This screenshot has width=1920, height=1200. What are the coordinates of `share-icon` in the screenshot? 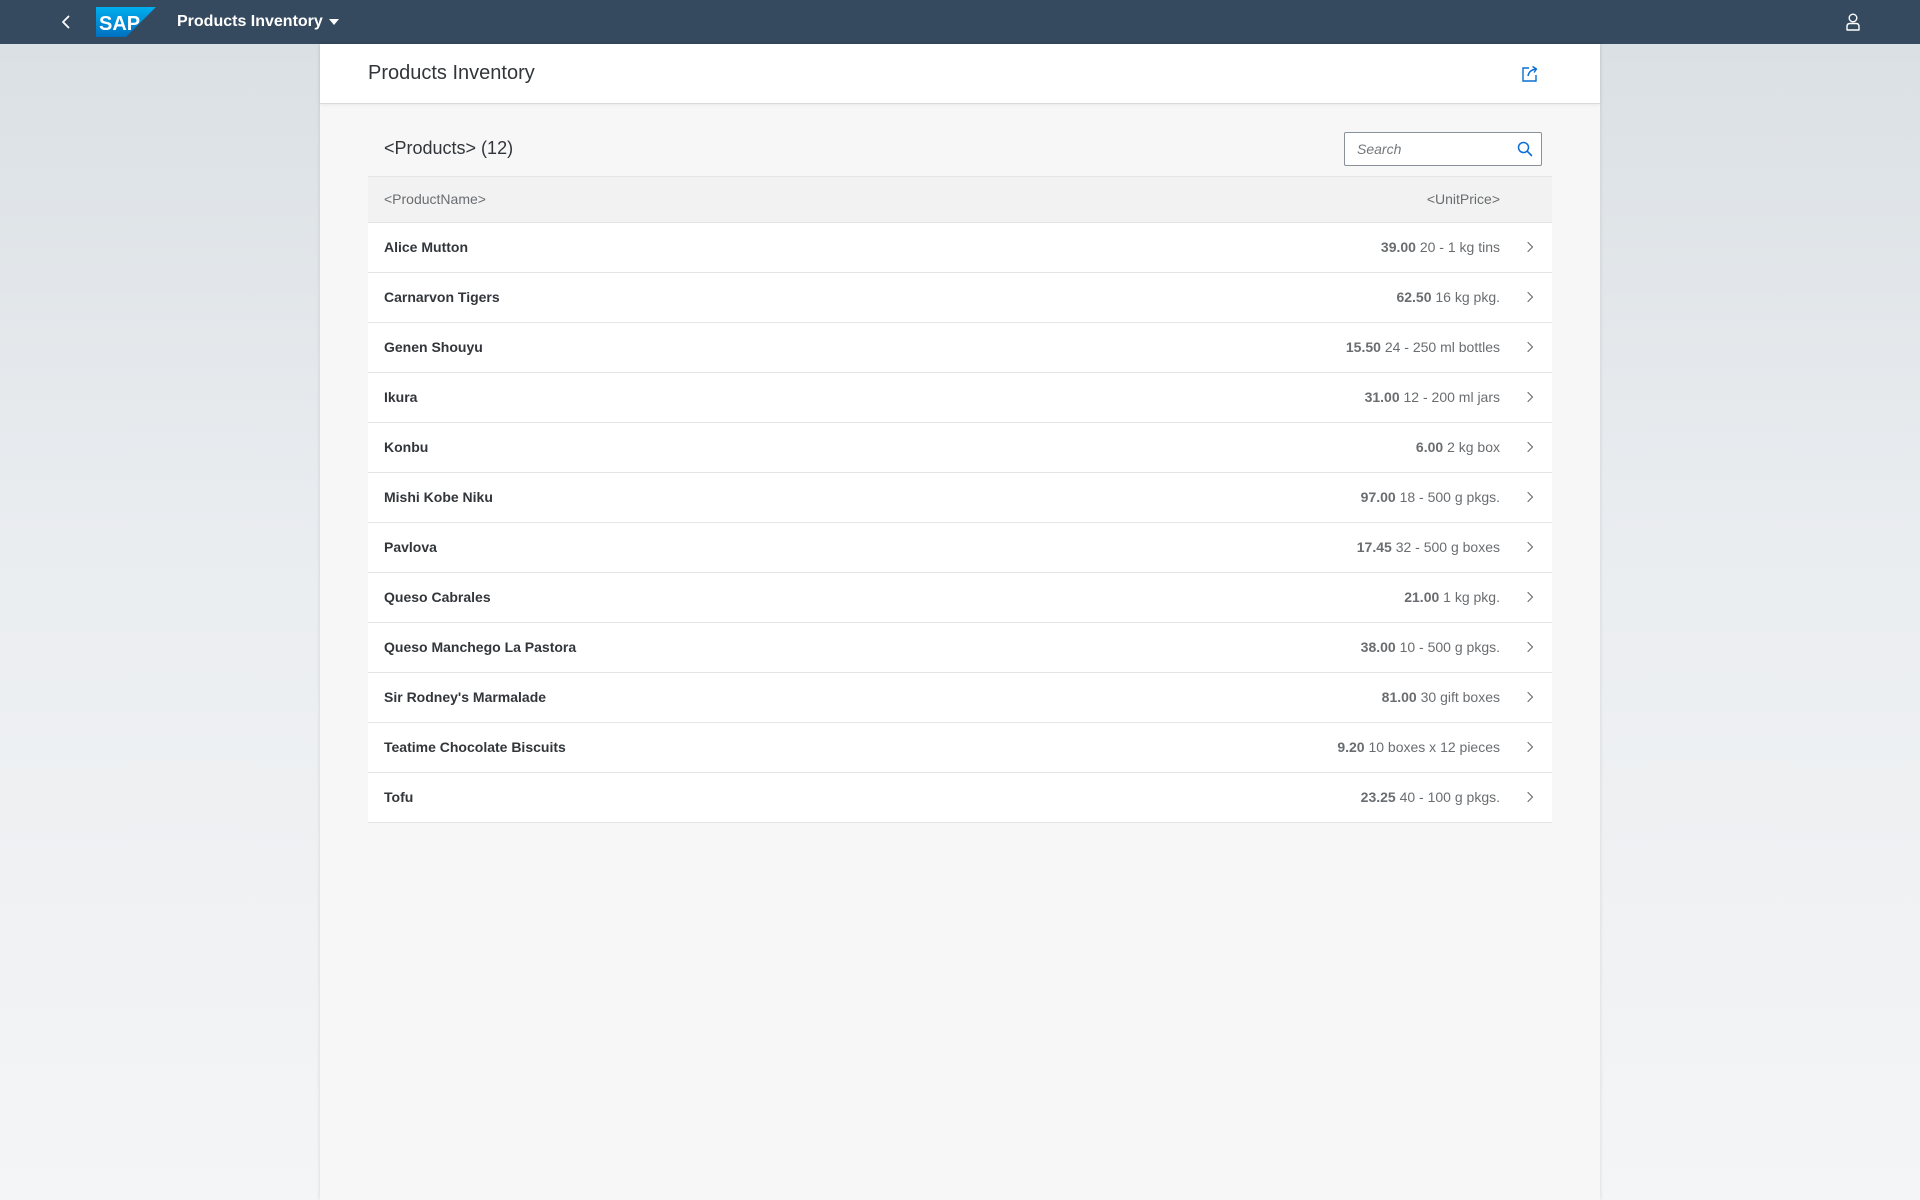 It's located at (1530, 73).